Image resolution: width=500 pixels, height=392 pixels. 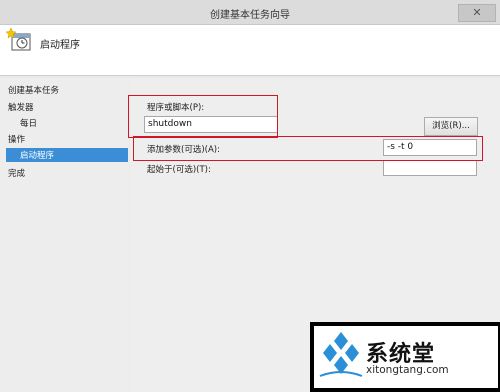 I want to click on step-daily: 每日, so click(x=28, y=123).